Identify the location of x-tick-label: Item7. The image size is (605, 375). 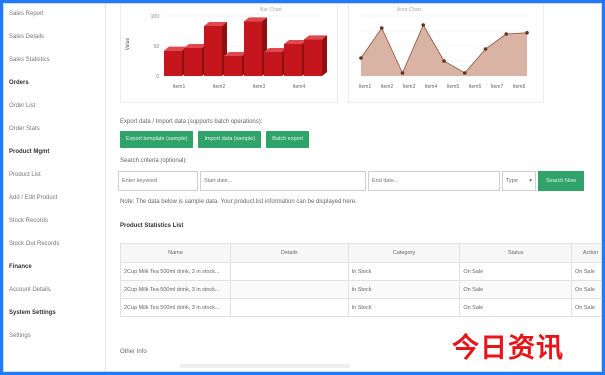
(497, 87).